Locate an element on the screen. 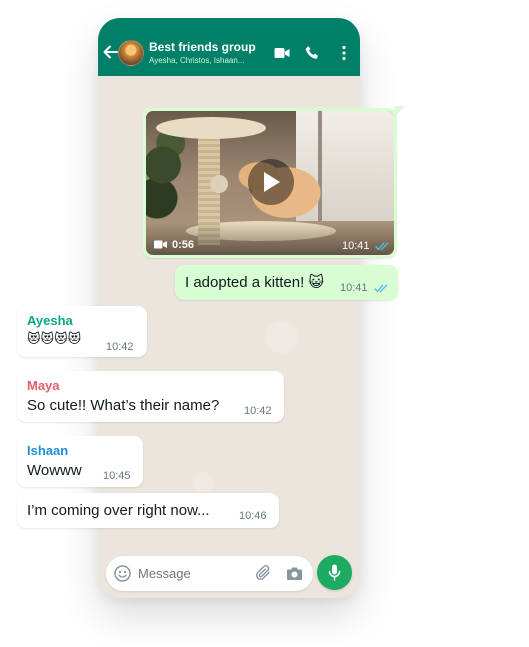 The width and height of the screenshot is (529, 647). message-time: 10:46 is located at coordinates (253, 516).